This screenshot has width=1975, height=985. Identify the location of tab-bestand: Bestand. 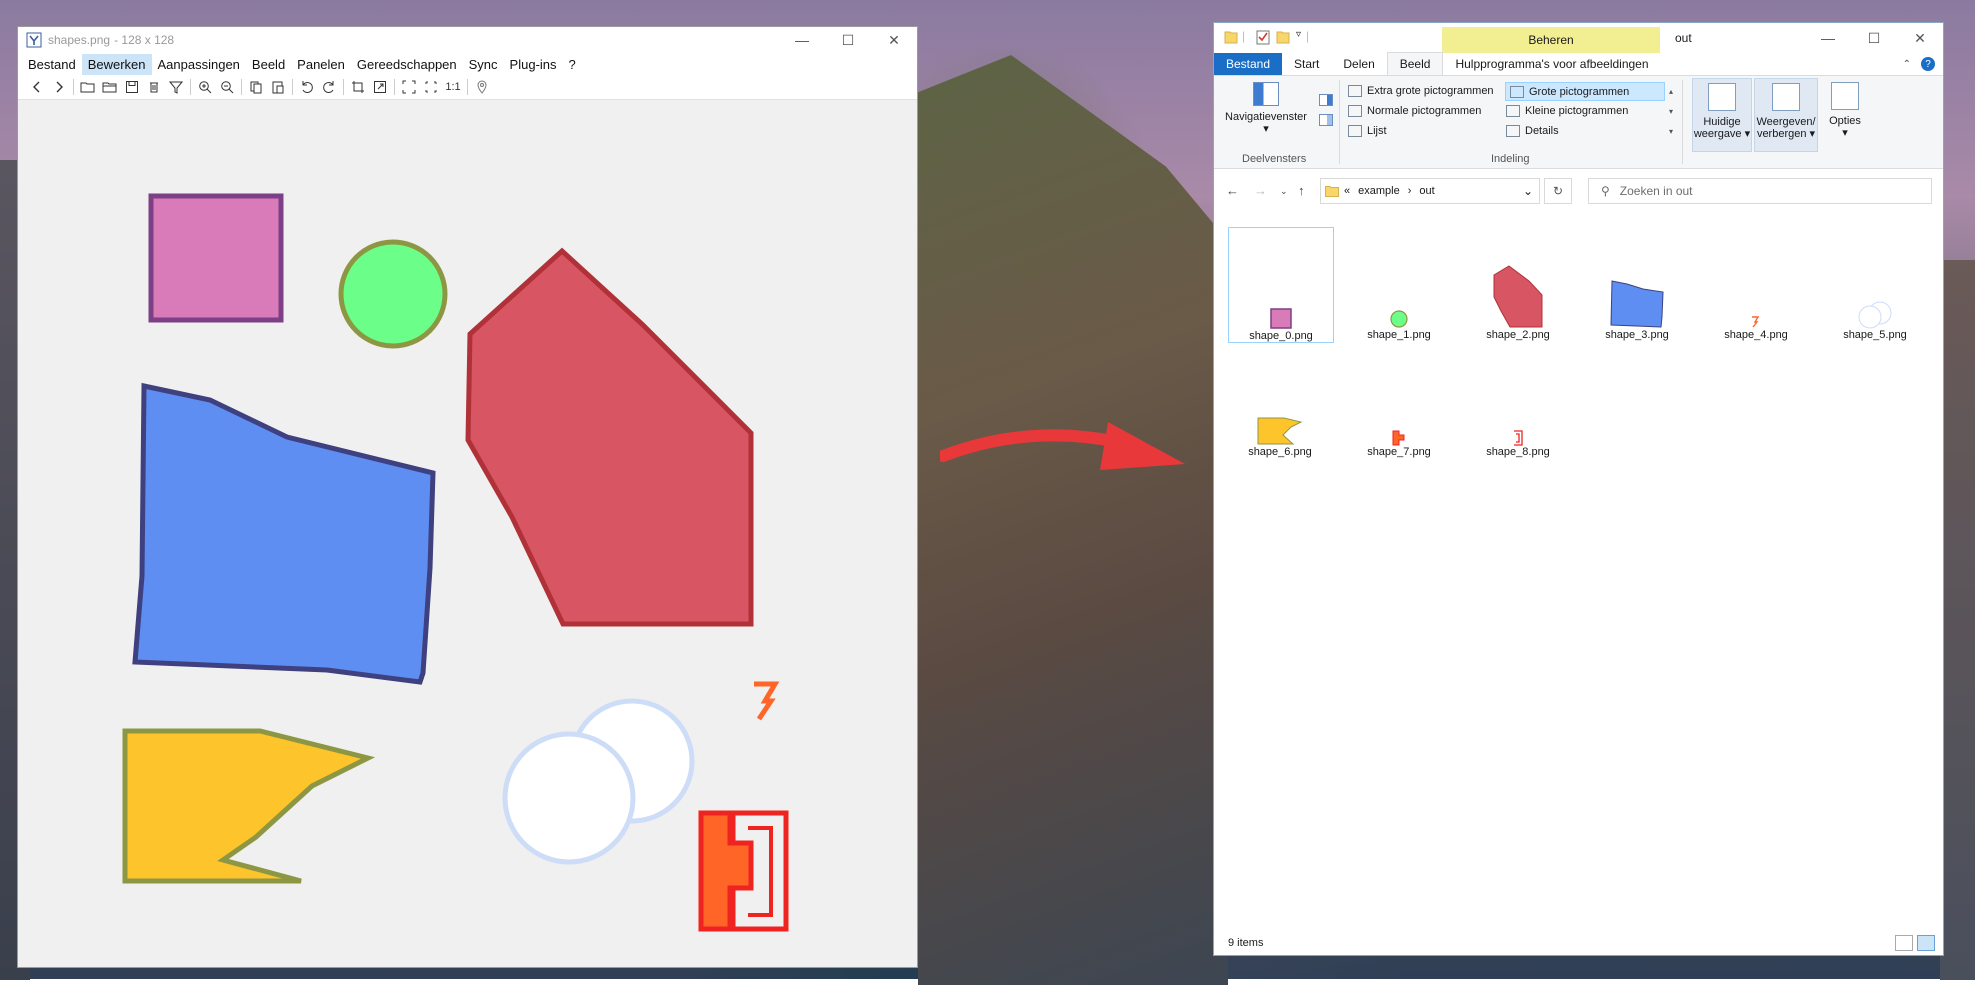
(1248, 64).